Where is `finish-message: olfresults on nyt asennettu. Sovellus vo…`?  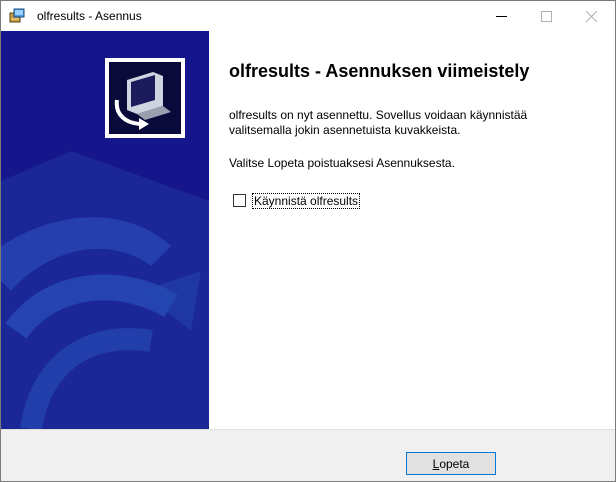
finish-message: olfresults on nyt asennettu. Sovellus vo… is located at coordinates (419, 123).